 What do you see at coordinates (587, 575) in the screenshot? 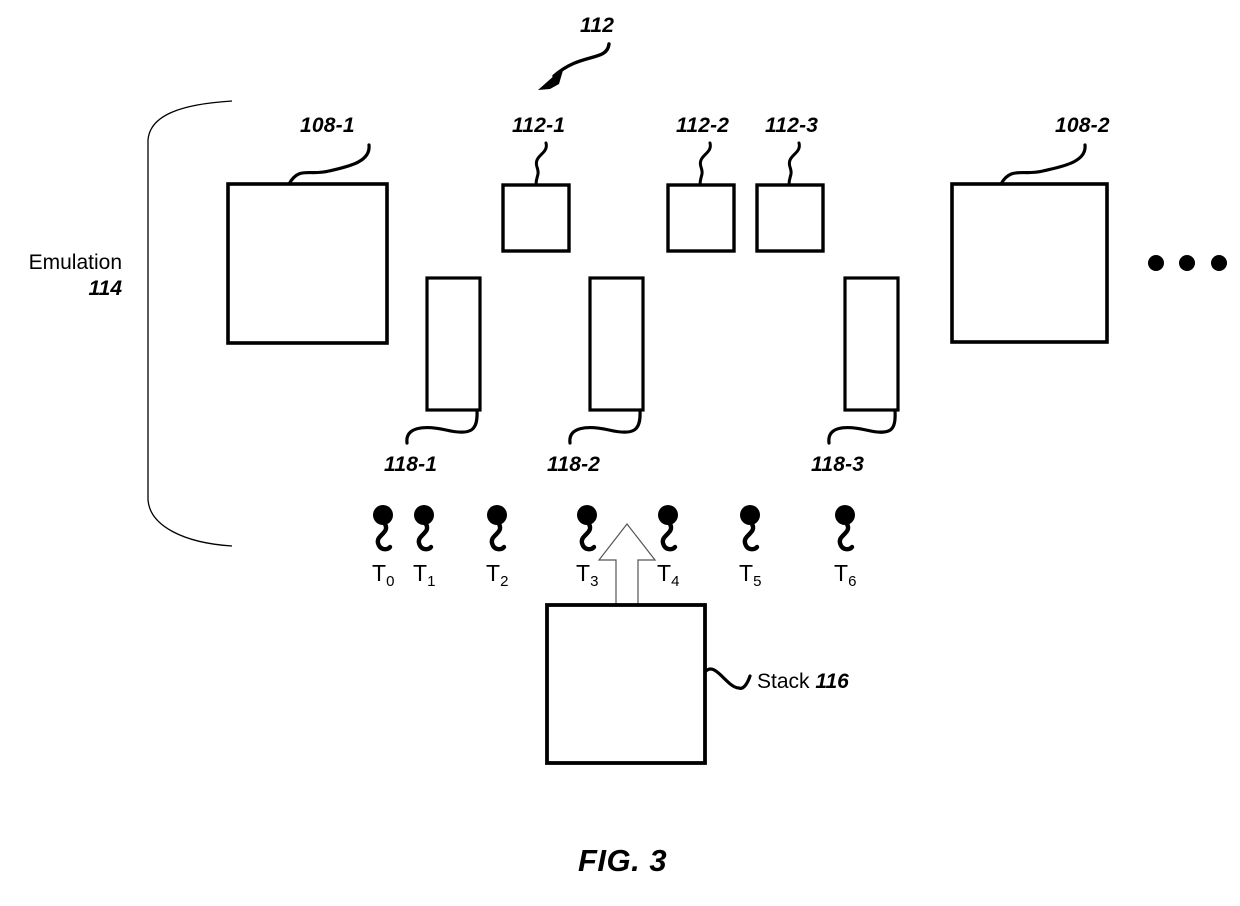
I see `thread-label-T3: T3` at bounding box center [587, 575].